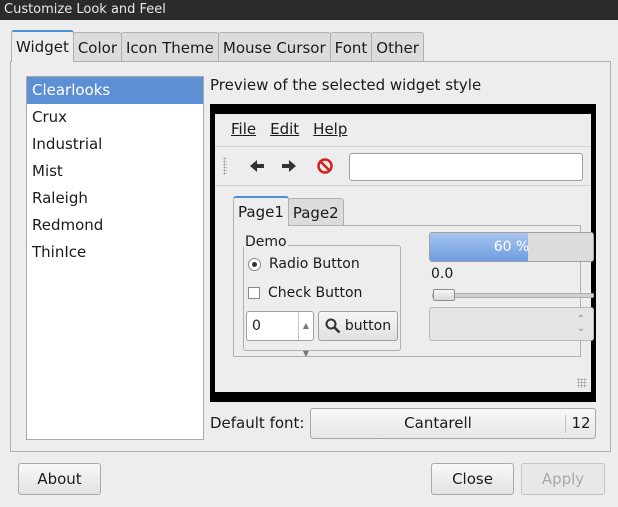 The image size is (618, 507). Describe the element at coordinates (257, 423) in the screenshot. I see `default-font-label: Default font:` at that location.